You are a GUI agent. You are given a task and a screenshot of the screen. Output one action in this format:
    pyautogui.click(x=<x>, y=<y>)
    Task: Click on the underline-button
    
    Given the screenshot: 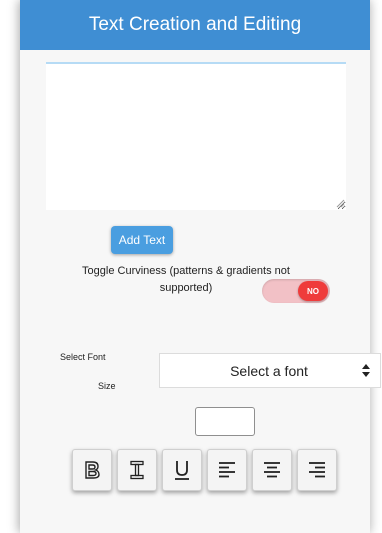 What is the action you would take?
    pyautogui.click(x=182, y=470)
    